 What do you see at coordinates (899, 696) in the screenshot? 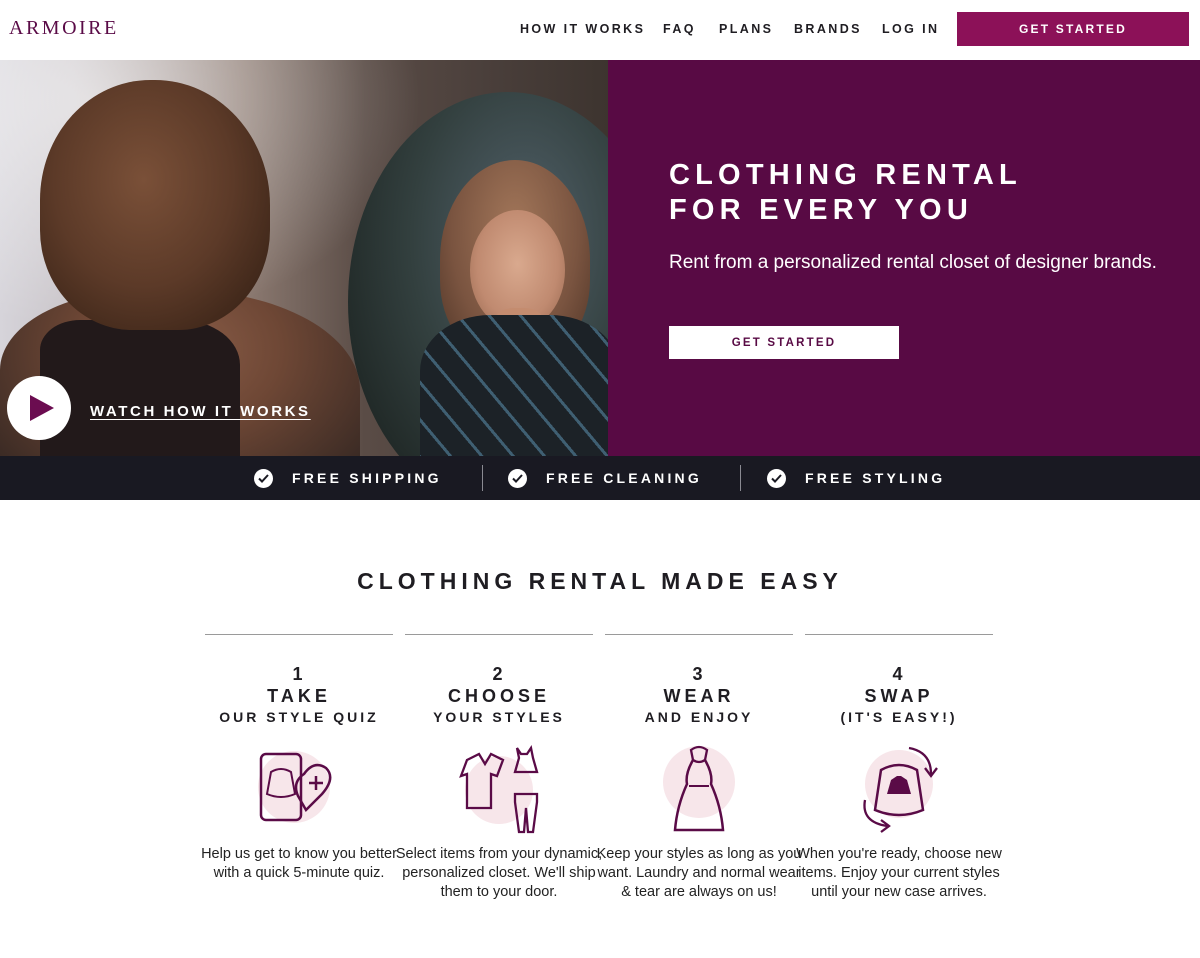
I see `step-heading: SWAP` at bounding box center [899, 696].